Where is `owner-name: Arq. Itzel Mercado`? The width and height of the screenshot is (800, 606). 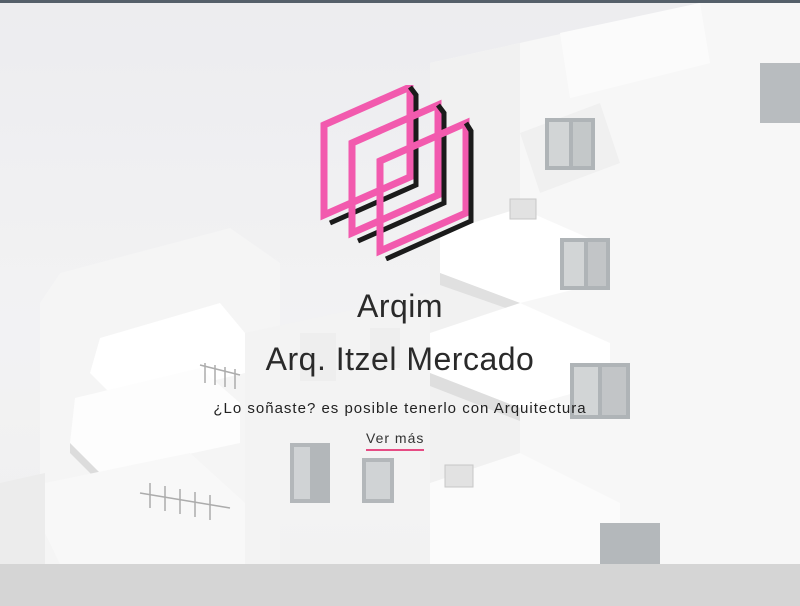 owner-name: Arq. Itzel Mercado is located at coordinates (400, 359).